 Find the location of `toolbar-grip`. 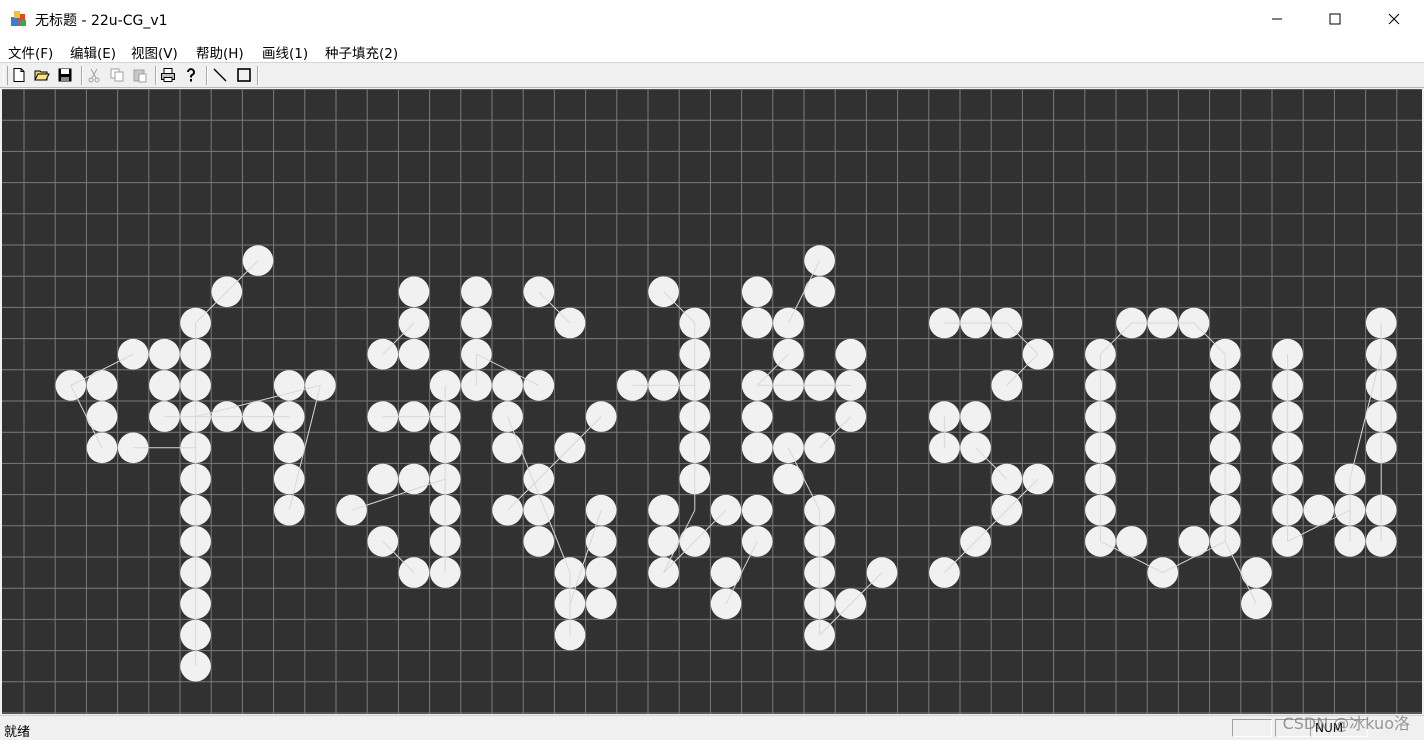

toolbar-grip is located at coordinates (5, 75).